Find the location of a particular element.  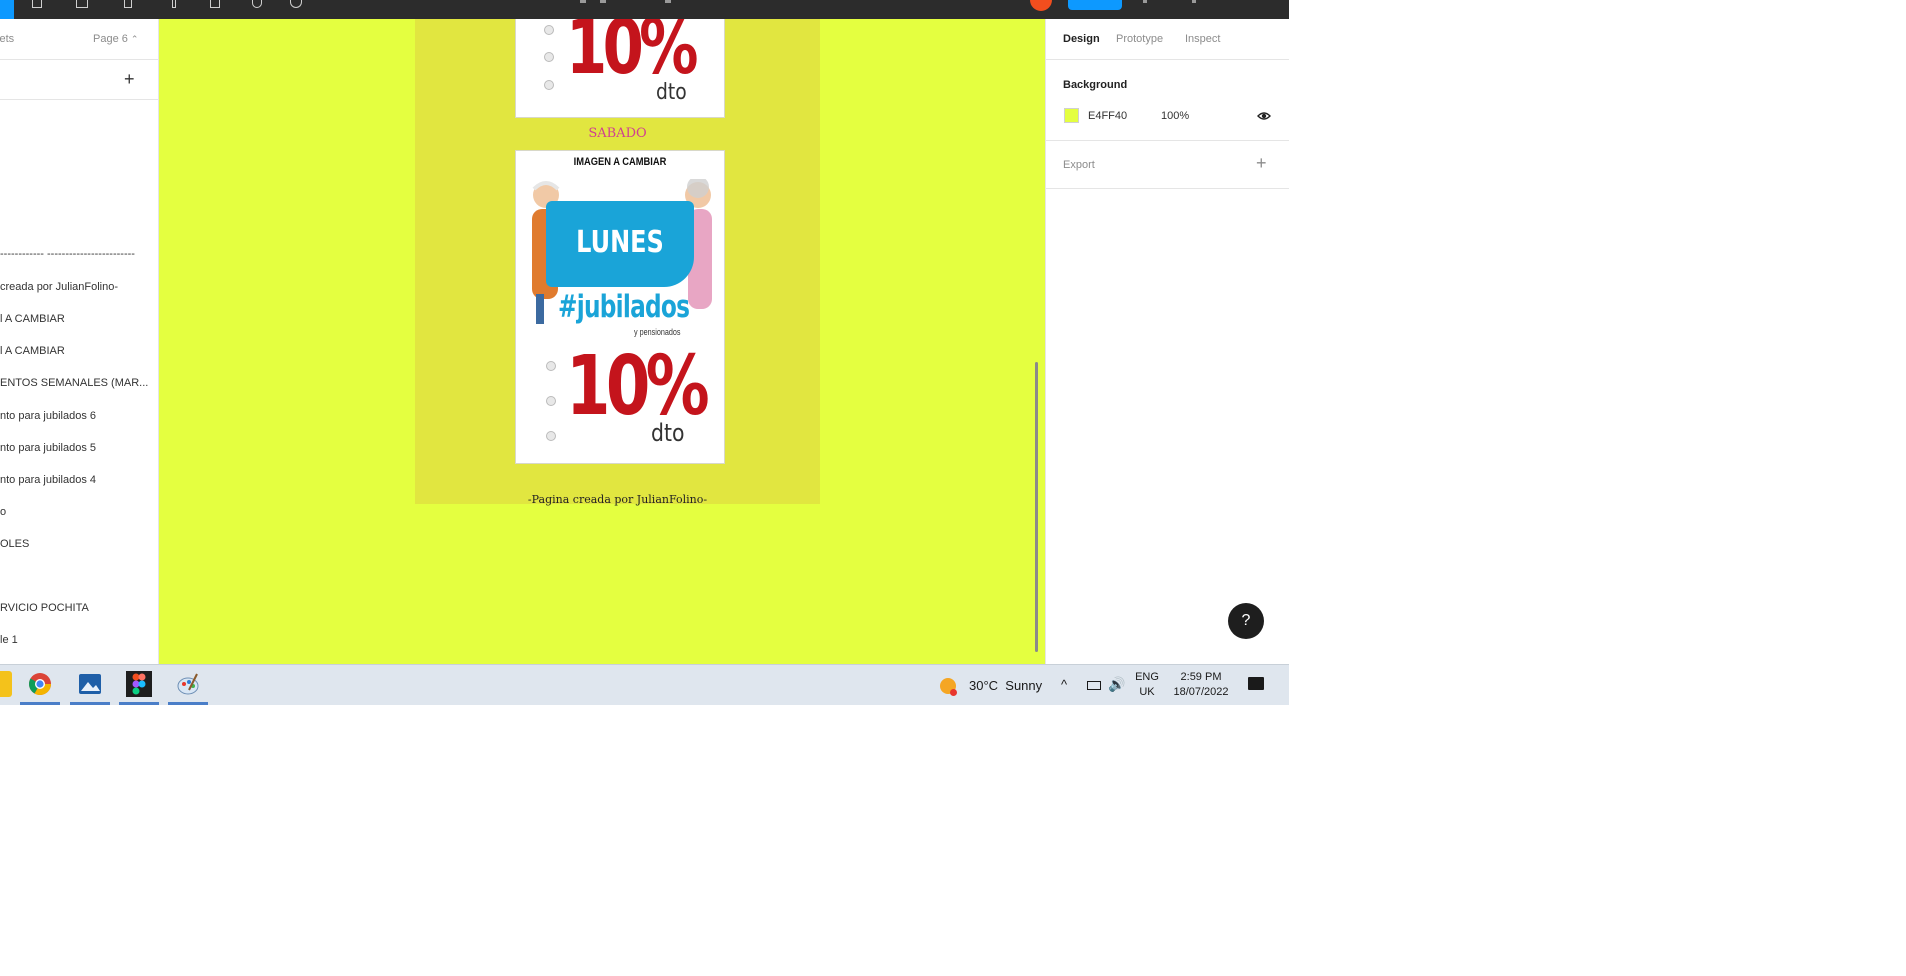

tab-design: Design is located at coordinates (1081, 39).